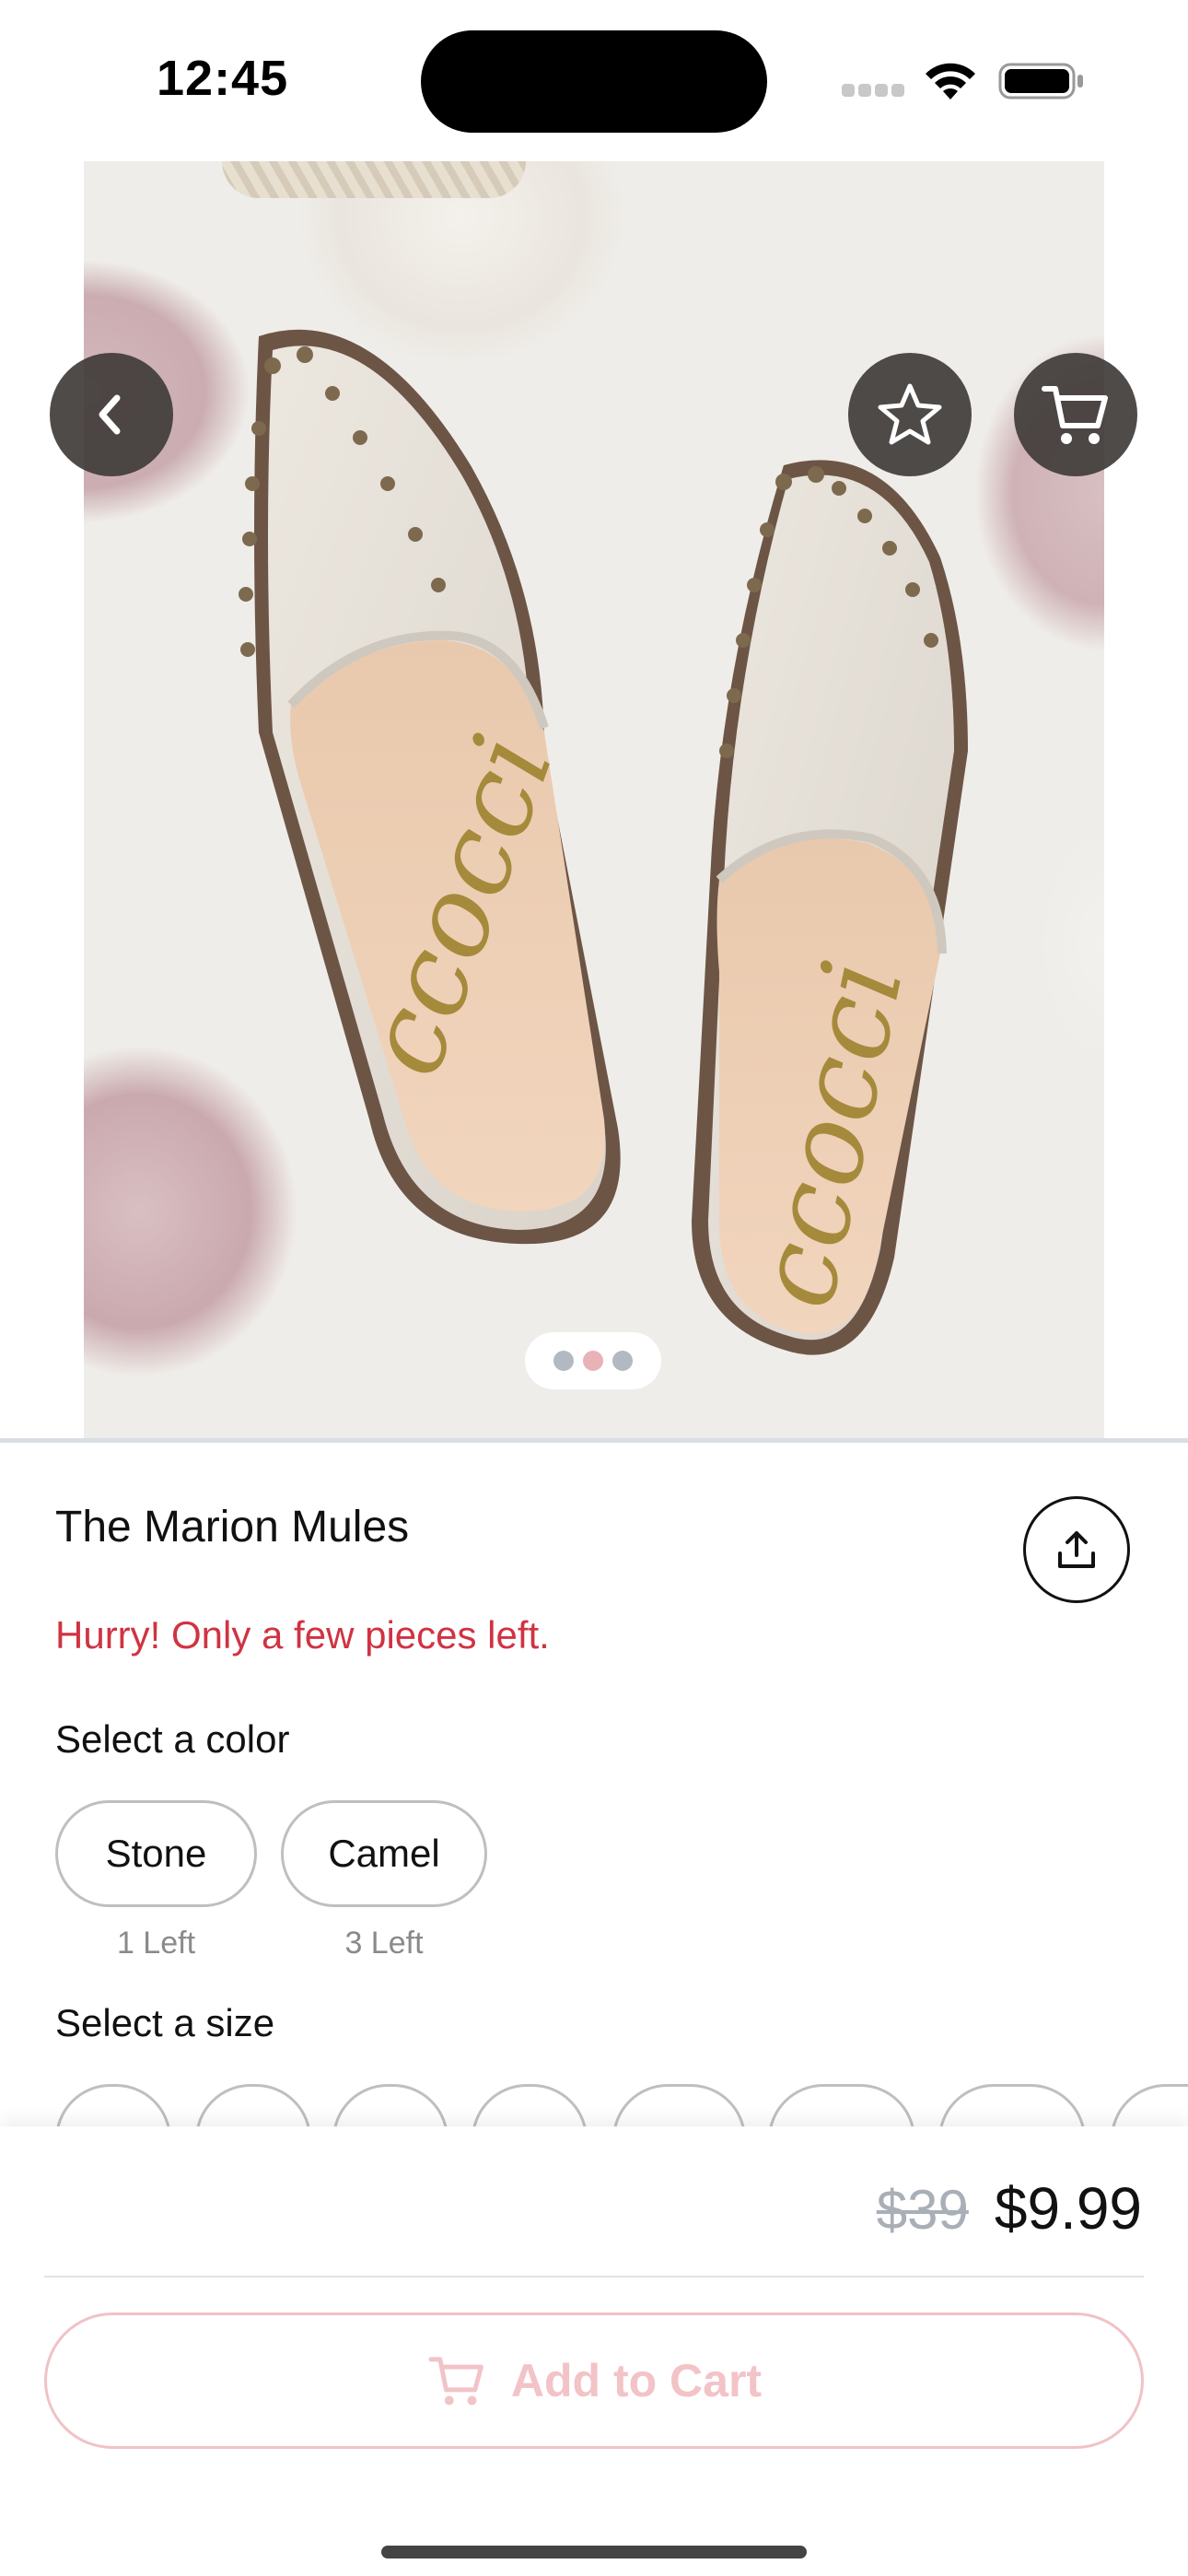 The width and height of the screenshot is (1188, 2576). Describe the element at coordinates (253, 2105) in the screenshot. I see `size-option: 7` at that location.